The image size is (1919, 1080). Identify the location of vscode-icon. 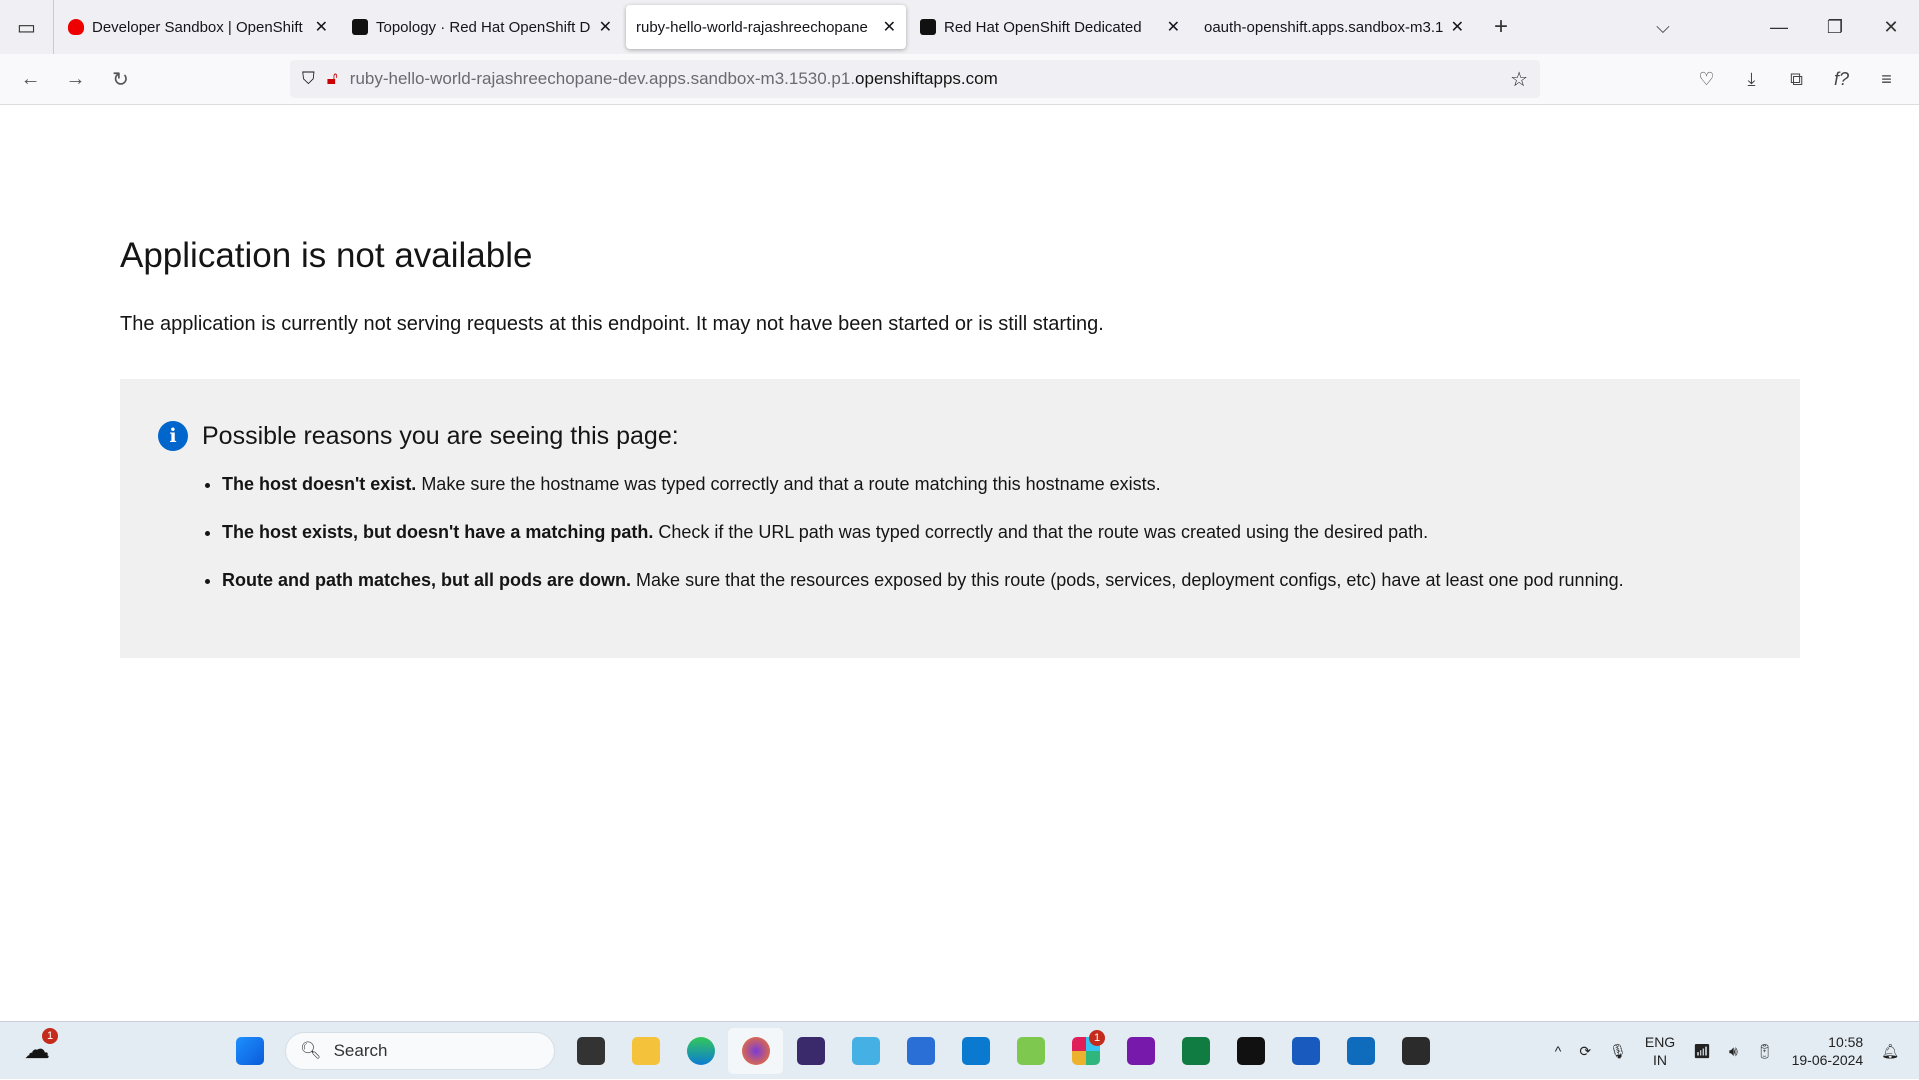
(975, 1051).